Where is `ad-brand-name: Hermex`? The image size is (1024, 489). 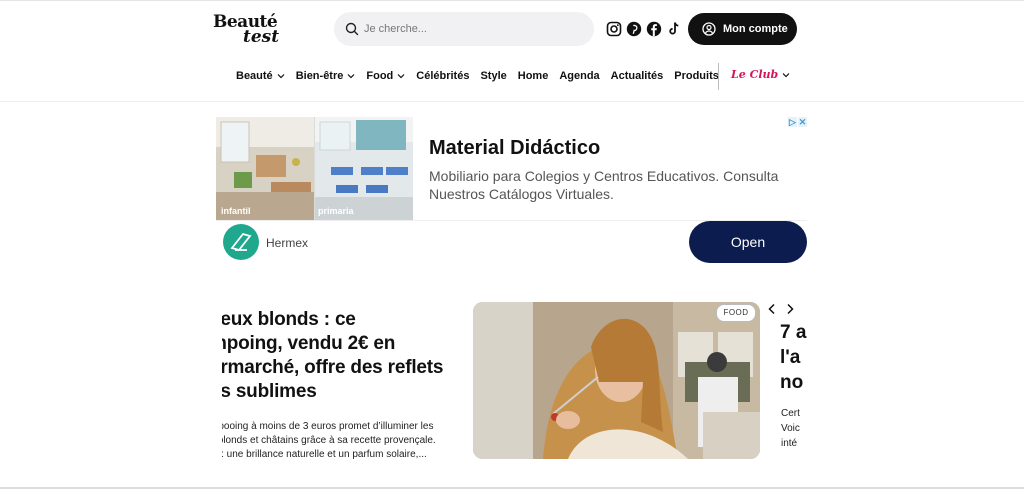
ad-brand-name: Hermex is located at coordinates (287, 243).